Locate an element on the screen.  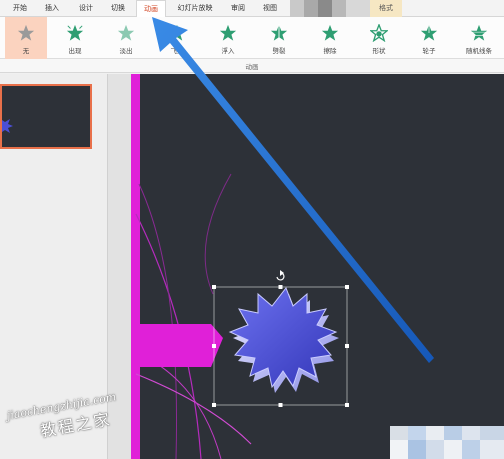
animation-none-button: 无 is located at coordinates (26, 38).